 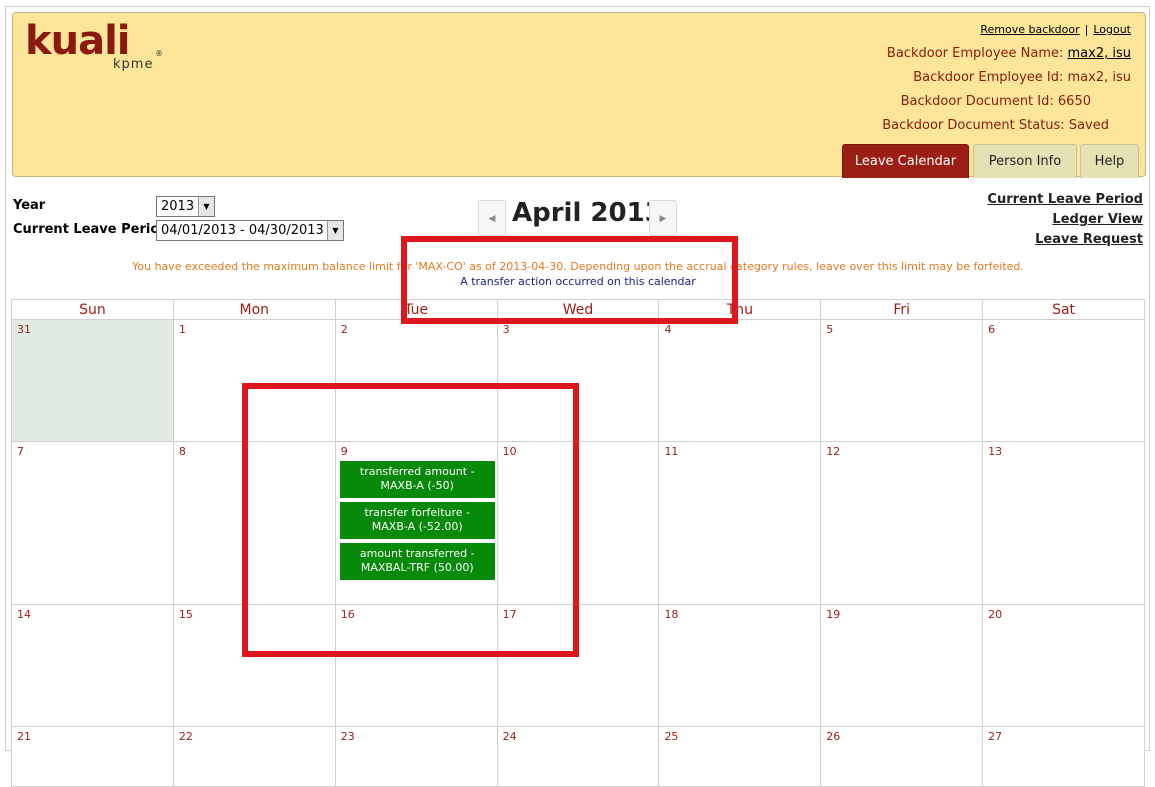 I want to click on leave-period-select: 04/01/2013 - 04/30/2013 ▼, so click(x=250, y=230).